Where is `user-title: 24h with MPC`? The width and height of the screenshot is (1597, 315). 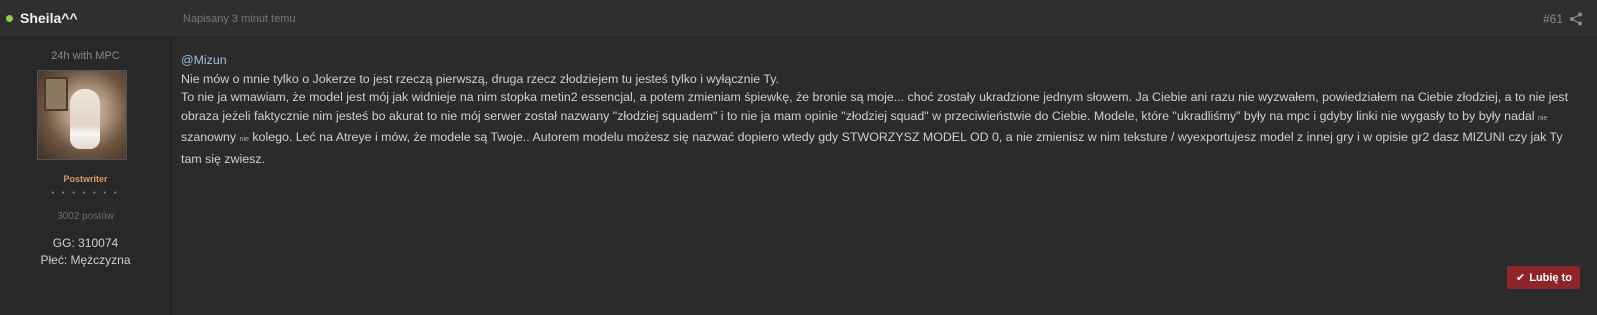 user-title: 24h with MPC is located at coordinates (85, 56).